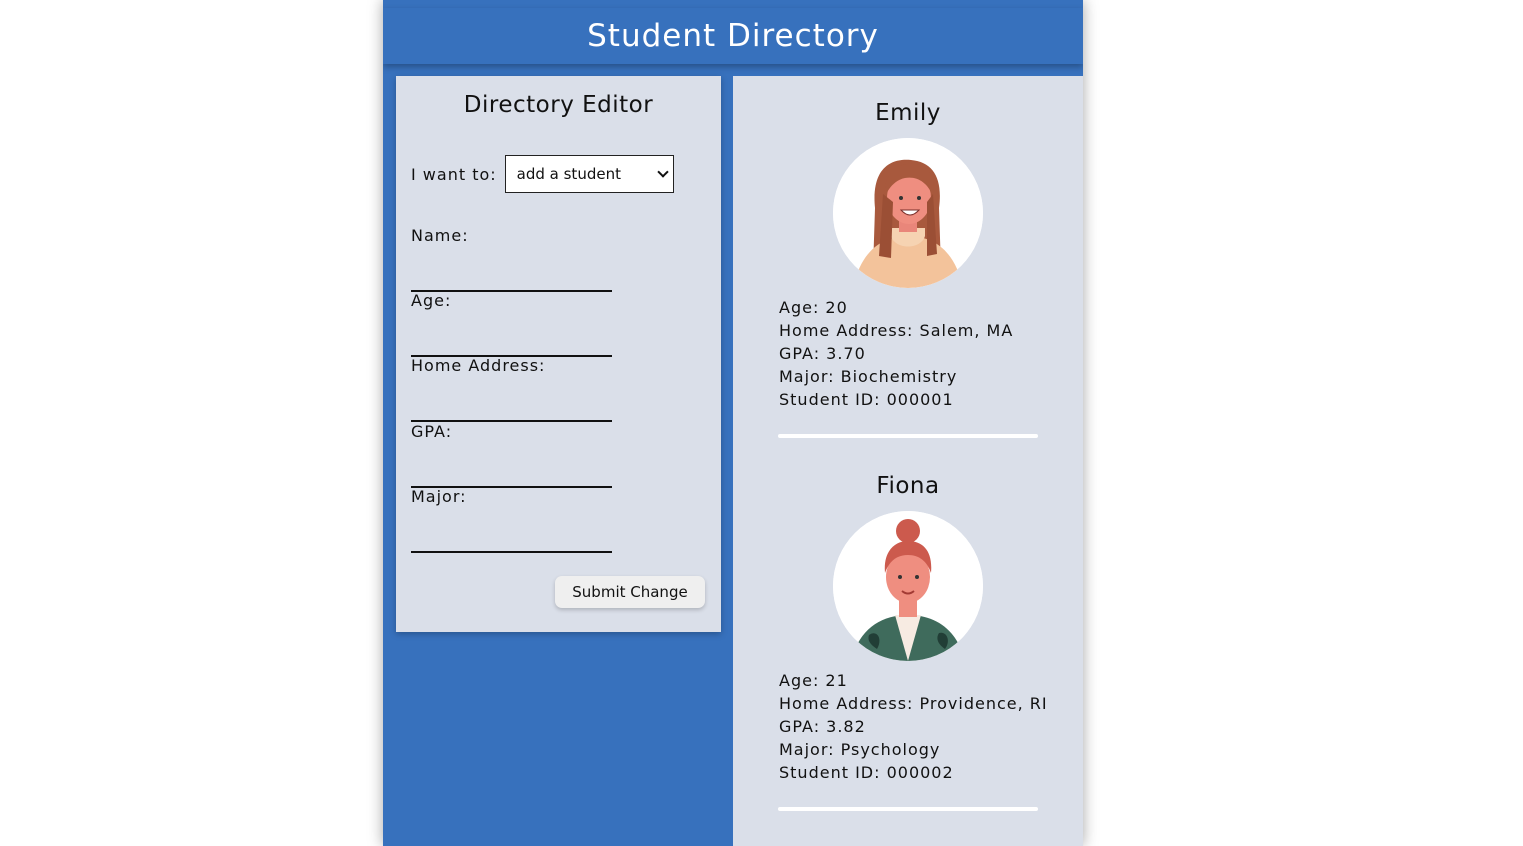 Image resolution: width=1523 pixels, height=846 pixels. What do you see at coordinates (511, 343) in the screenshot?
I see `age-input` at bounding box center [511, 343].